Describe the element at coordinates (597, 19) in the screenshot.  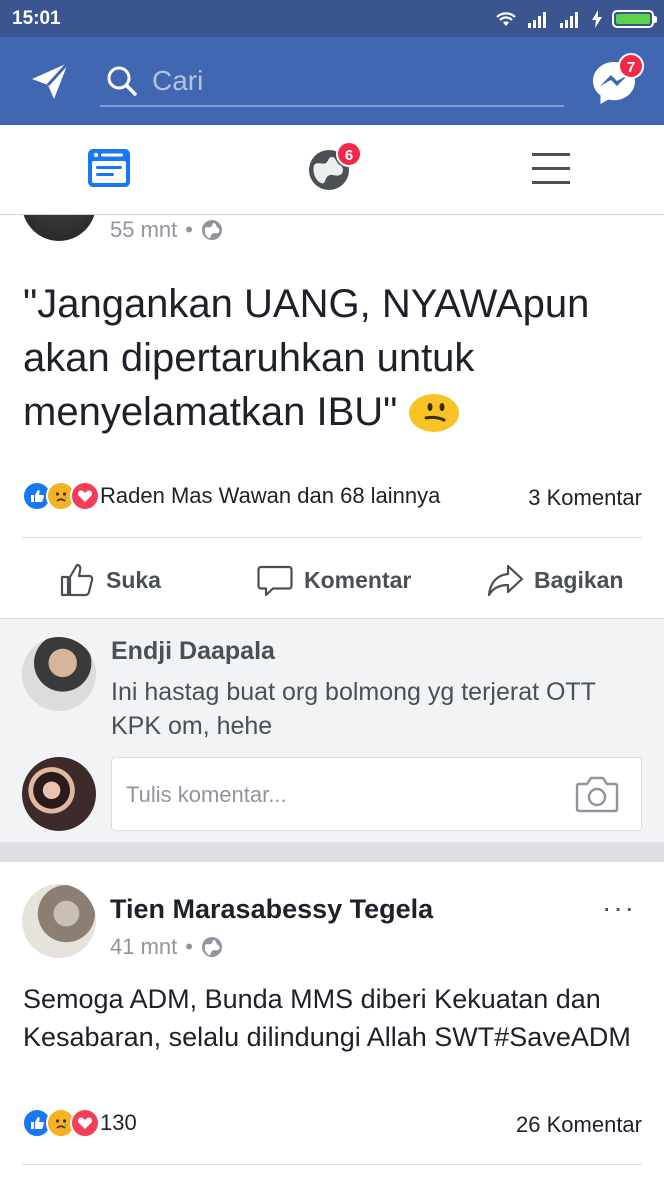
I see `charging-icon` at that location.